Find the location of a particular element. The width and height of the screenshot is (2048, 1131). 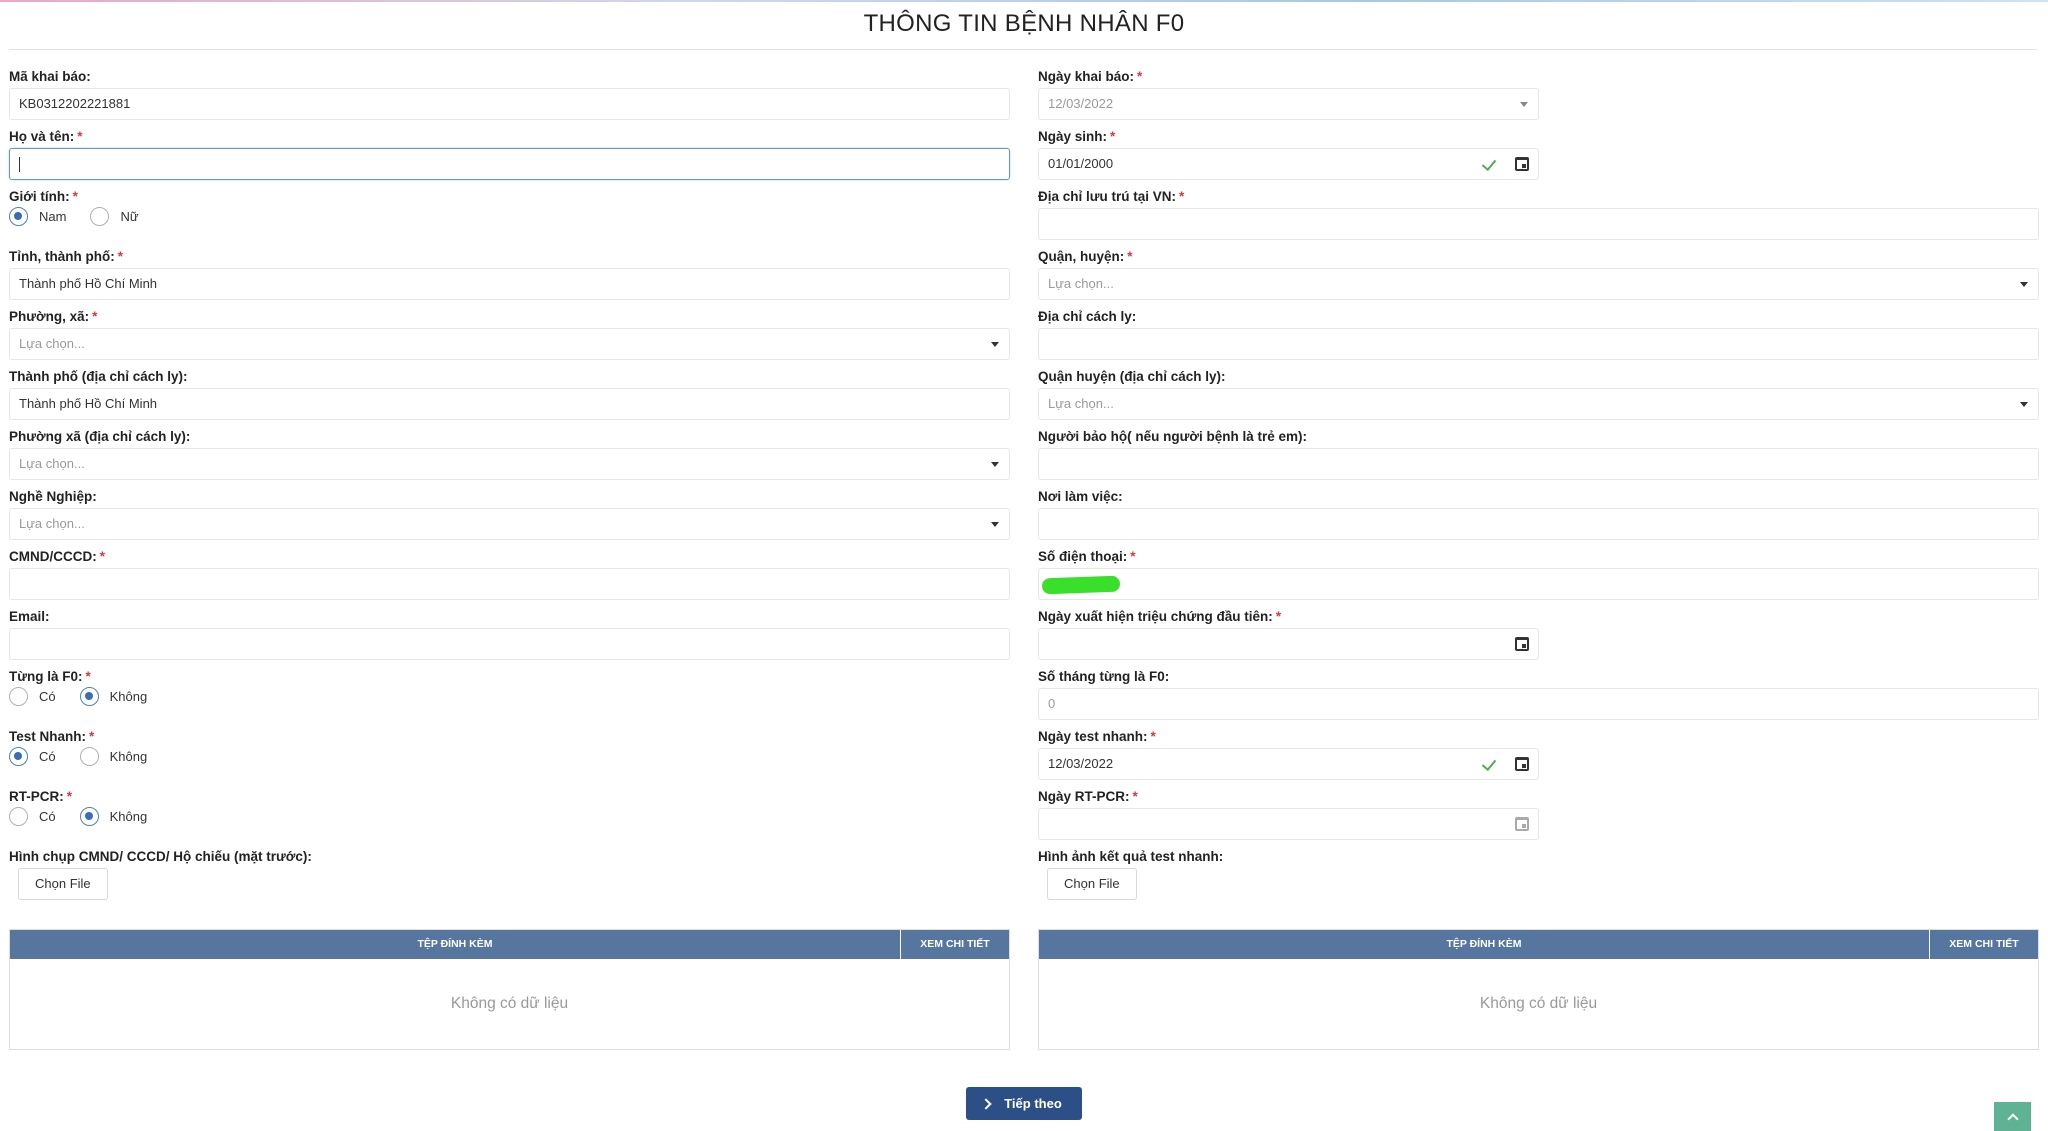

field-cmnd: CMND/CCCD: * is located at coordinates (509, 578).